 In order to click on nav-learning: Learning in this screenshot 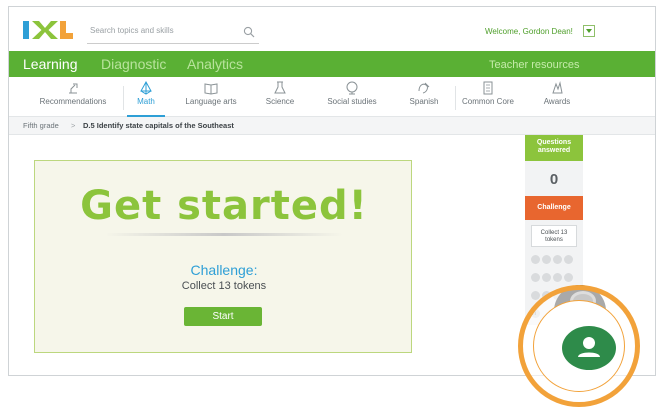, I will do `click(50, 64)`.